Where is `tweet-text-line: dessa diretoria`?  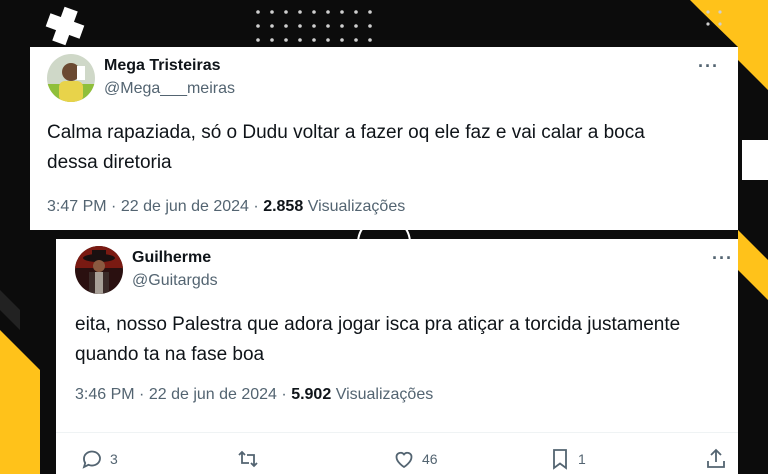 tweet-text-line: dessa diretoria is located at coordinates (109, 162).